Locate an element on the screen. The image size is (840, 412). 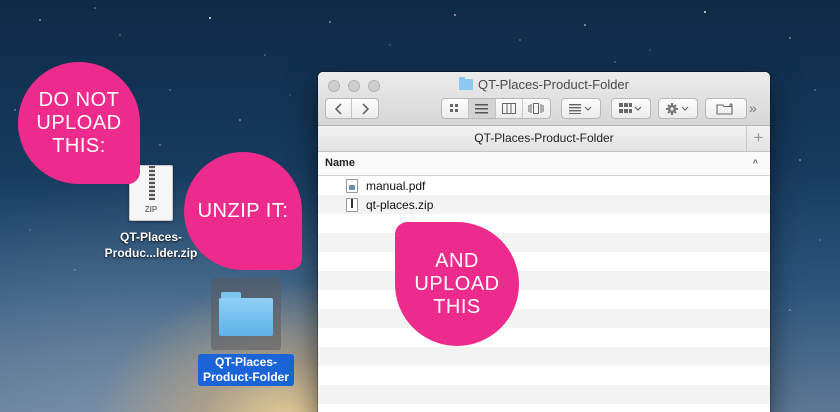
list-icon is located at coordinates (482, 108).